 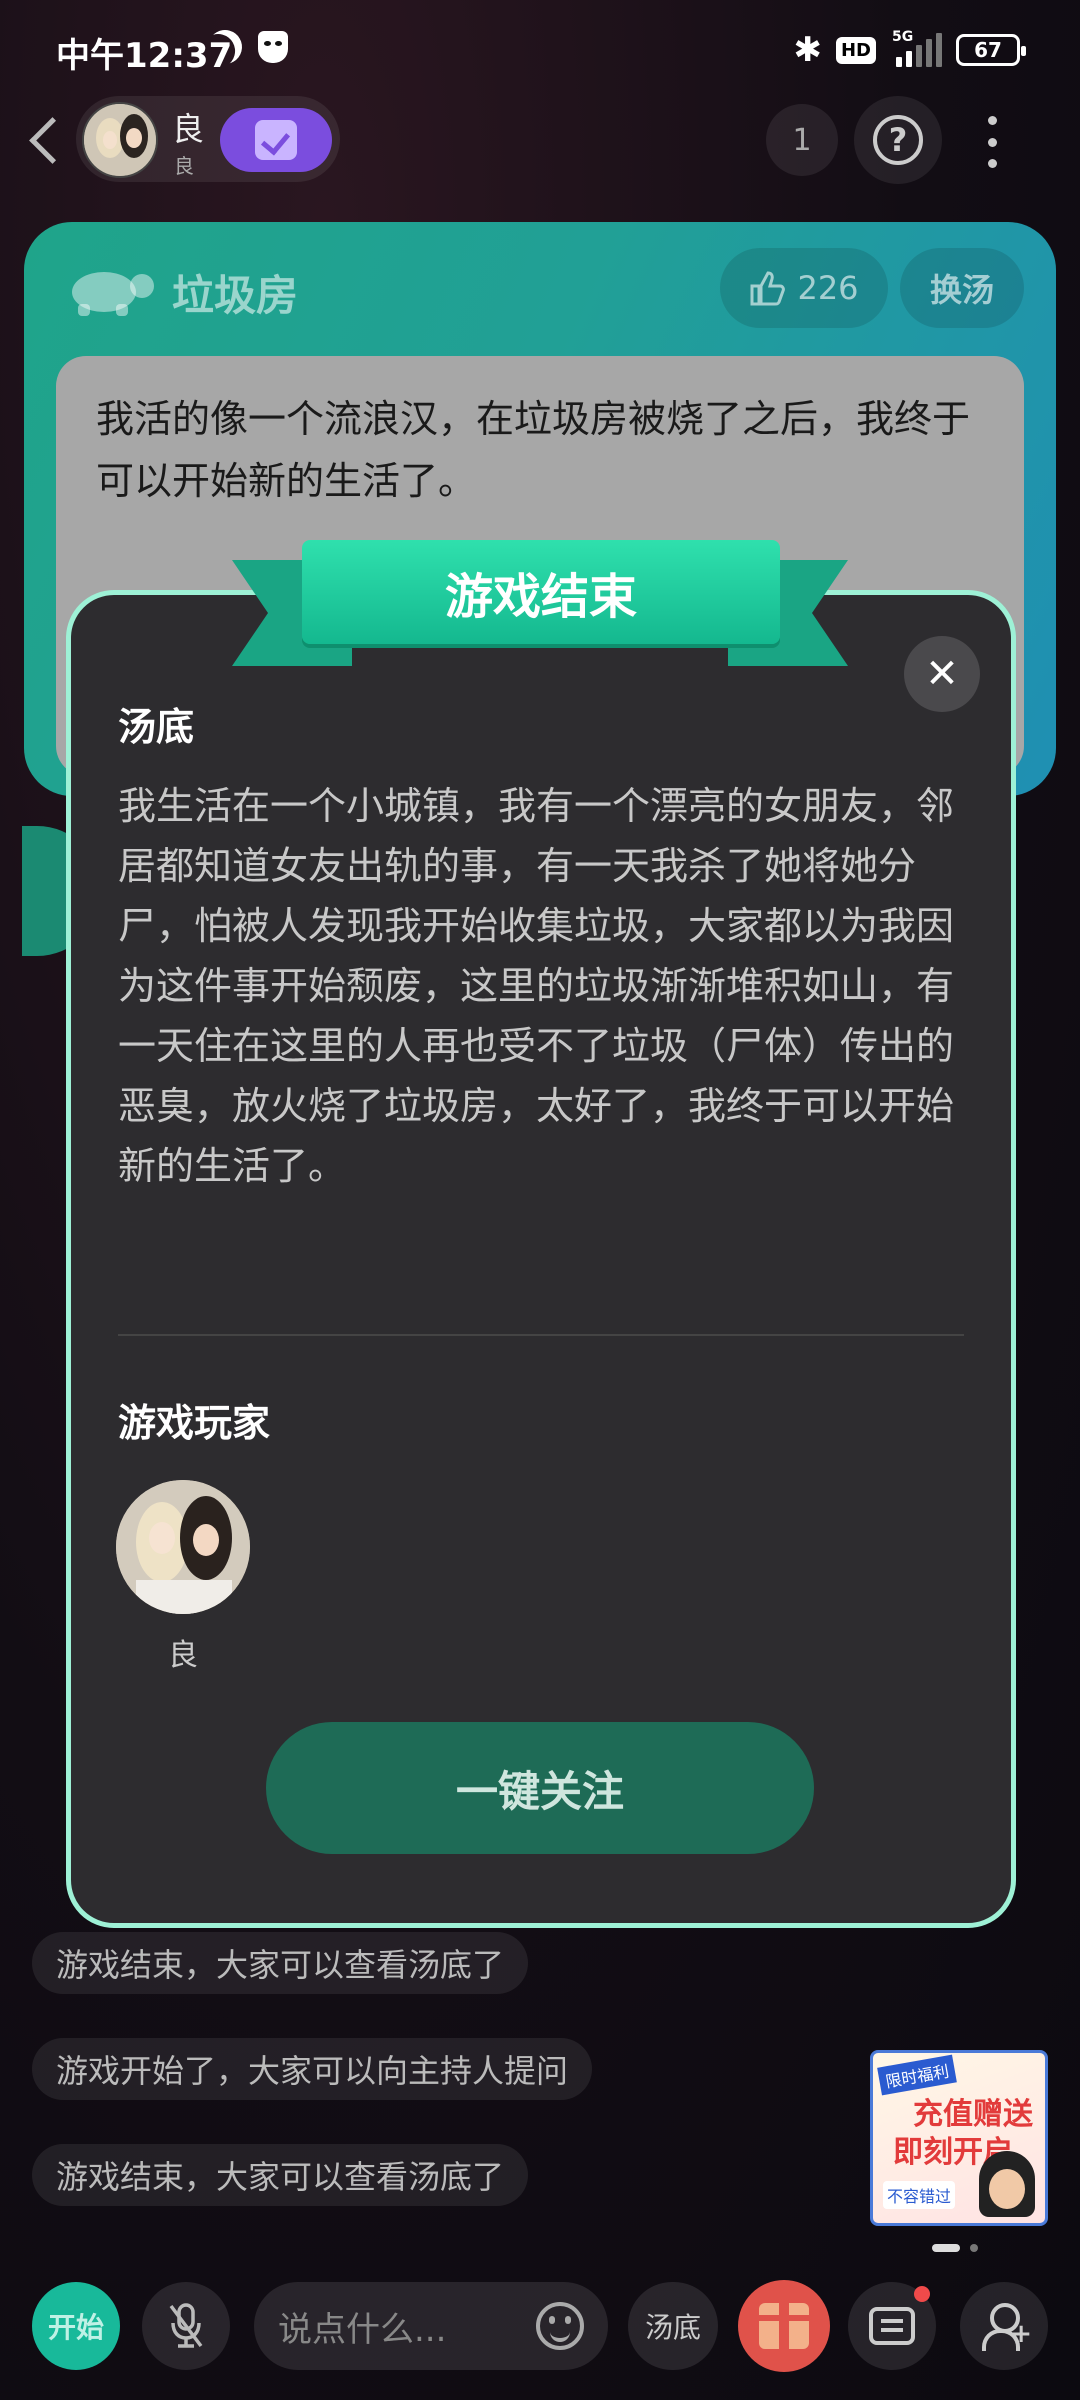 I want to click on question-icon: ?, so click(x=898, y=140).